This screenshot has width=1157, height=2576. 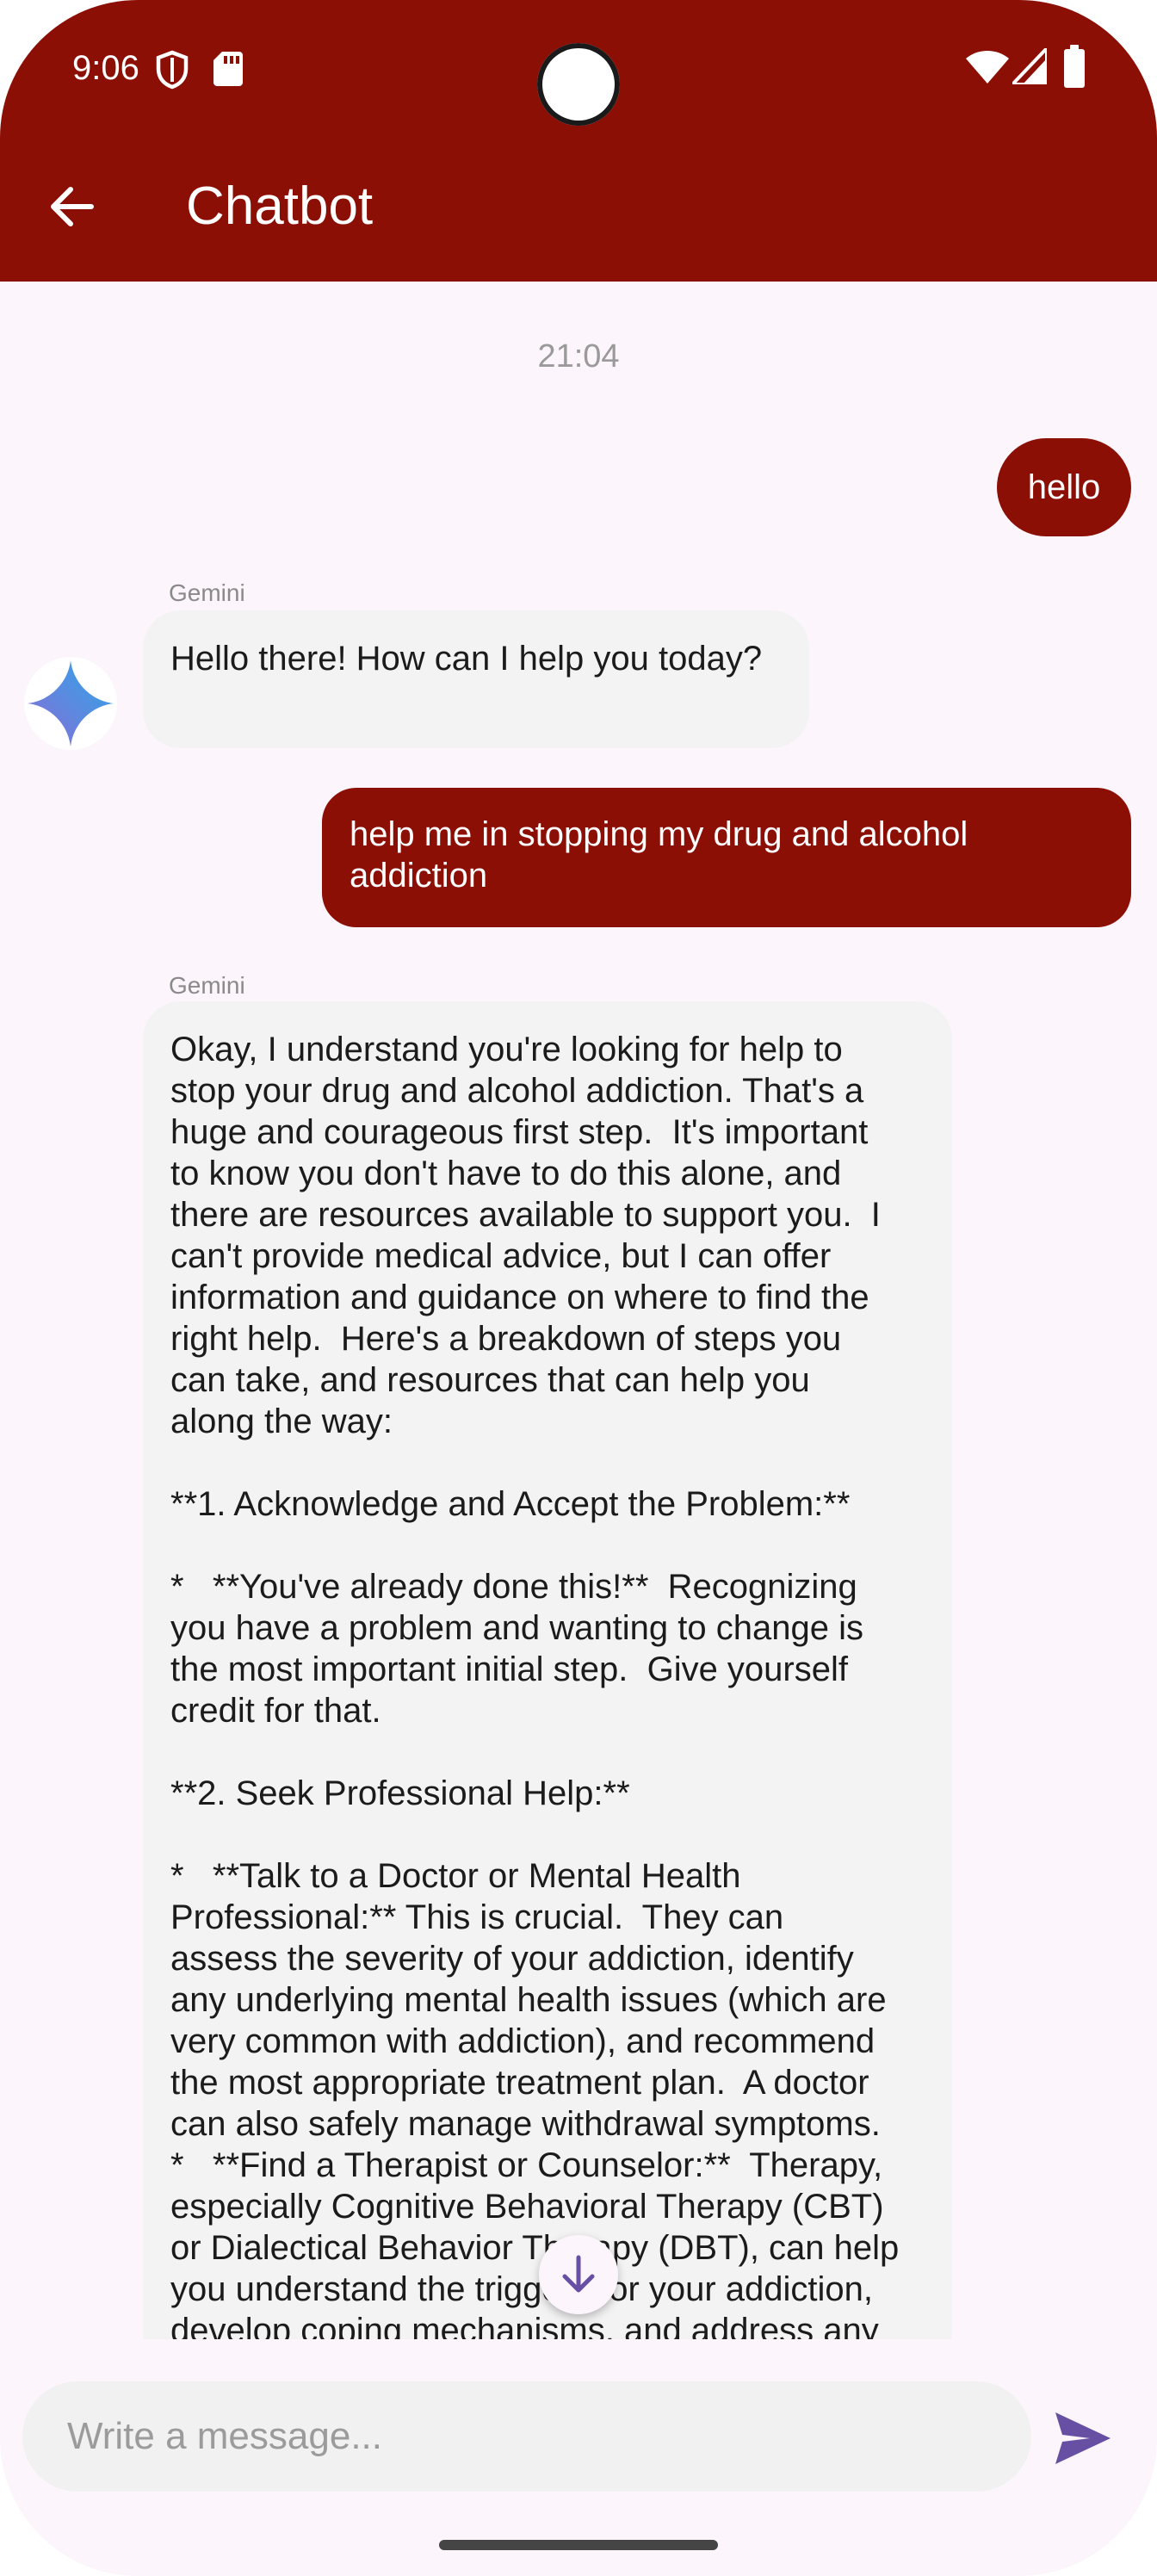 What do you see at coordinates (579, 2545) in the screenshot?
I see `home-indicator` at bounding box center [579, 2545].